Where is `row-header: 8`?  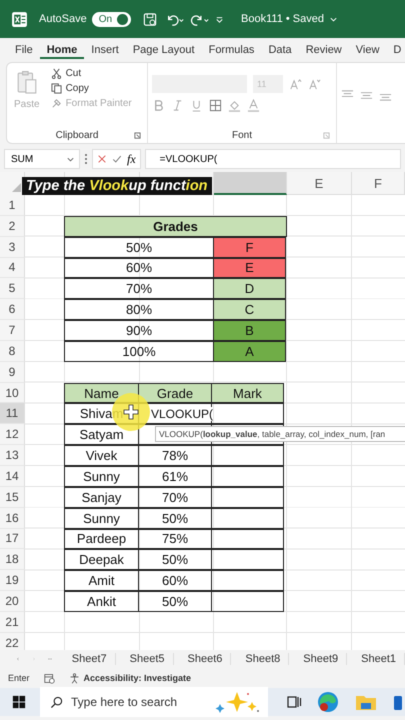 row-header: 8 is located at coordinates (12, 351).